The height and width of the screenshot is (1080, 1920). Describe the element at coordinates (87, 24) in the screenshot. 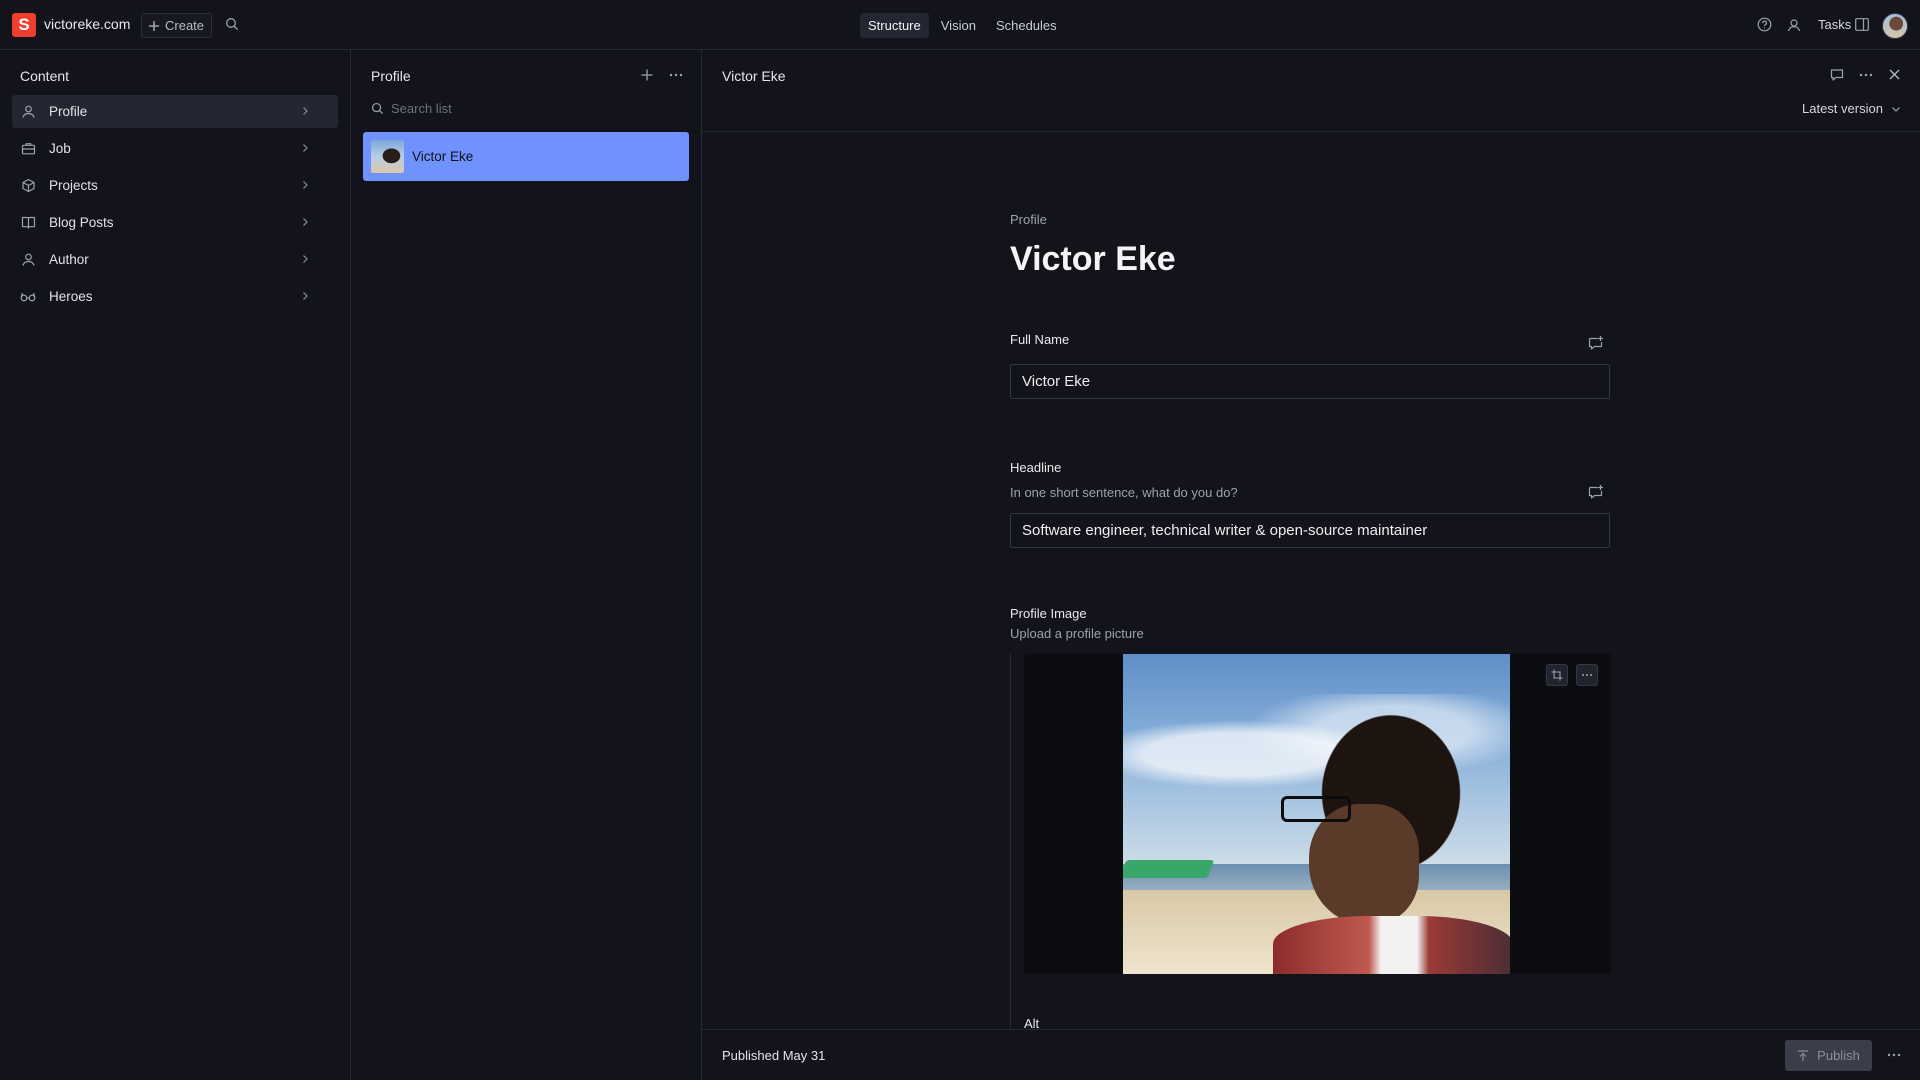

I see `site-name: victoreke.com` at that location.